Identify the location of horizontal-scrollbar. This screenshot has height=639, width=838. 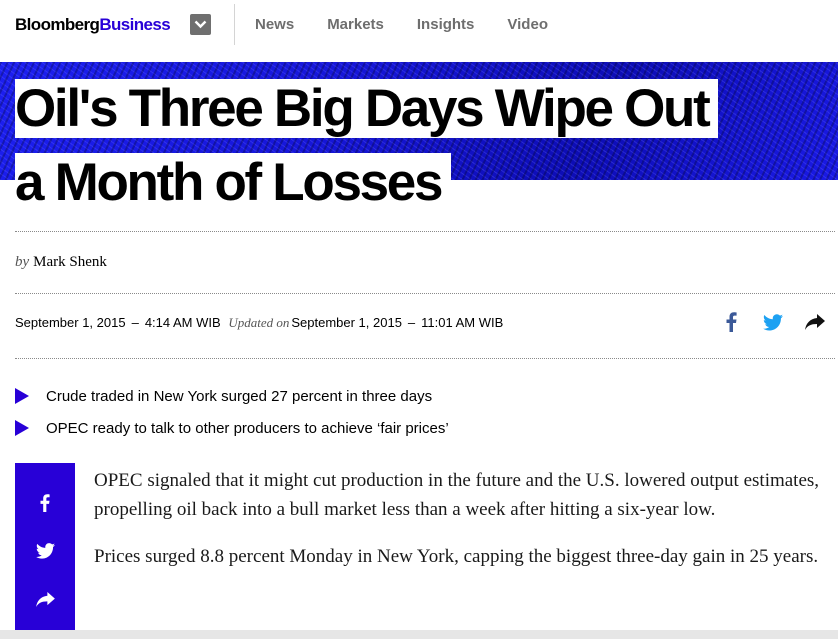
(419, 634).